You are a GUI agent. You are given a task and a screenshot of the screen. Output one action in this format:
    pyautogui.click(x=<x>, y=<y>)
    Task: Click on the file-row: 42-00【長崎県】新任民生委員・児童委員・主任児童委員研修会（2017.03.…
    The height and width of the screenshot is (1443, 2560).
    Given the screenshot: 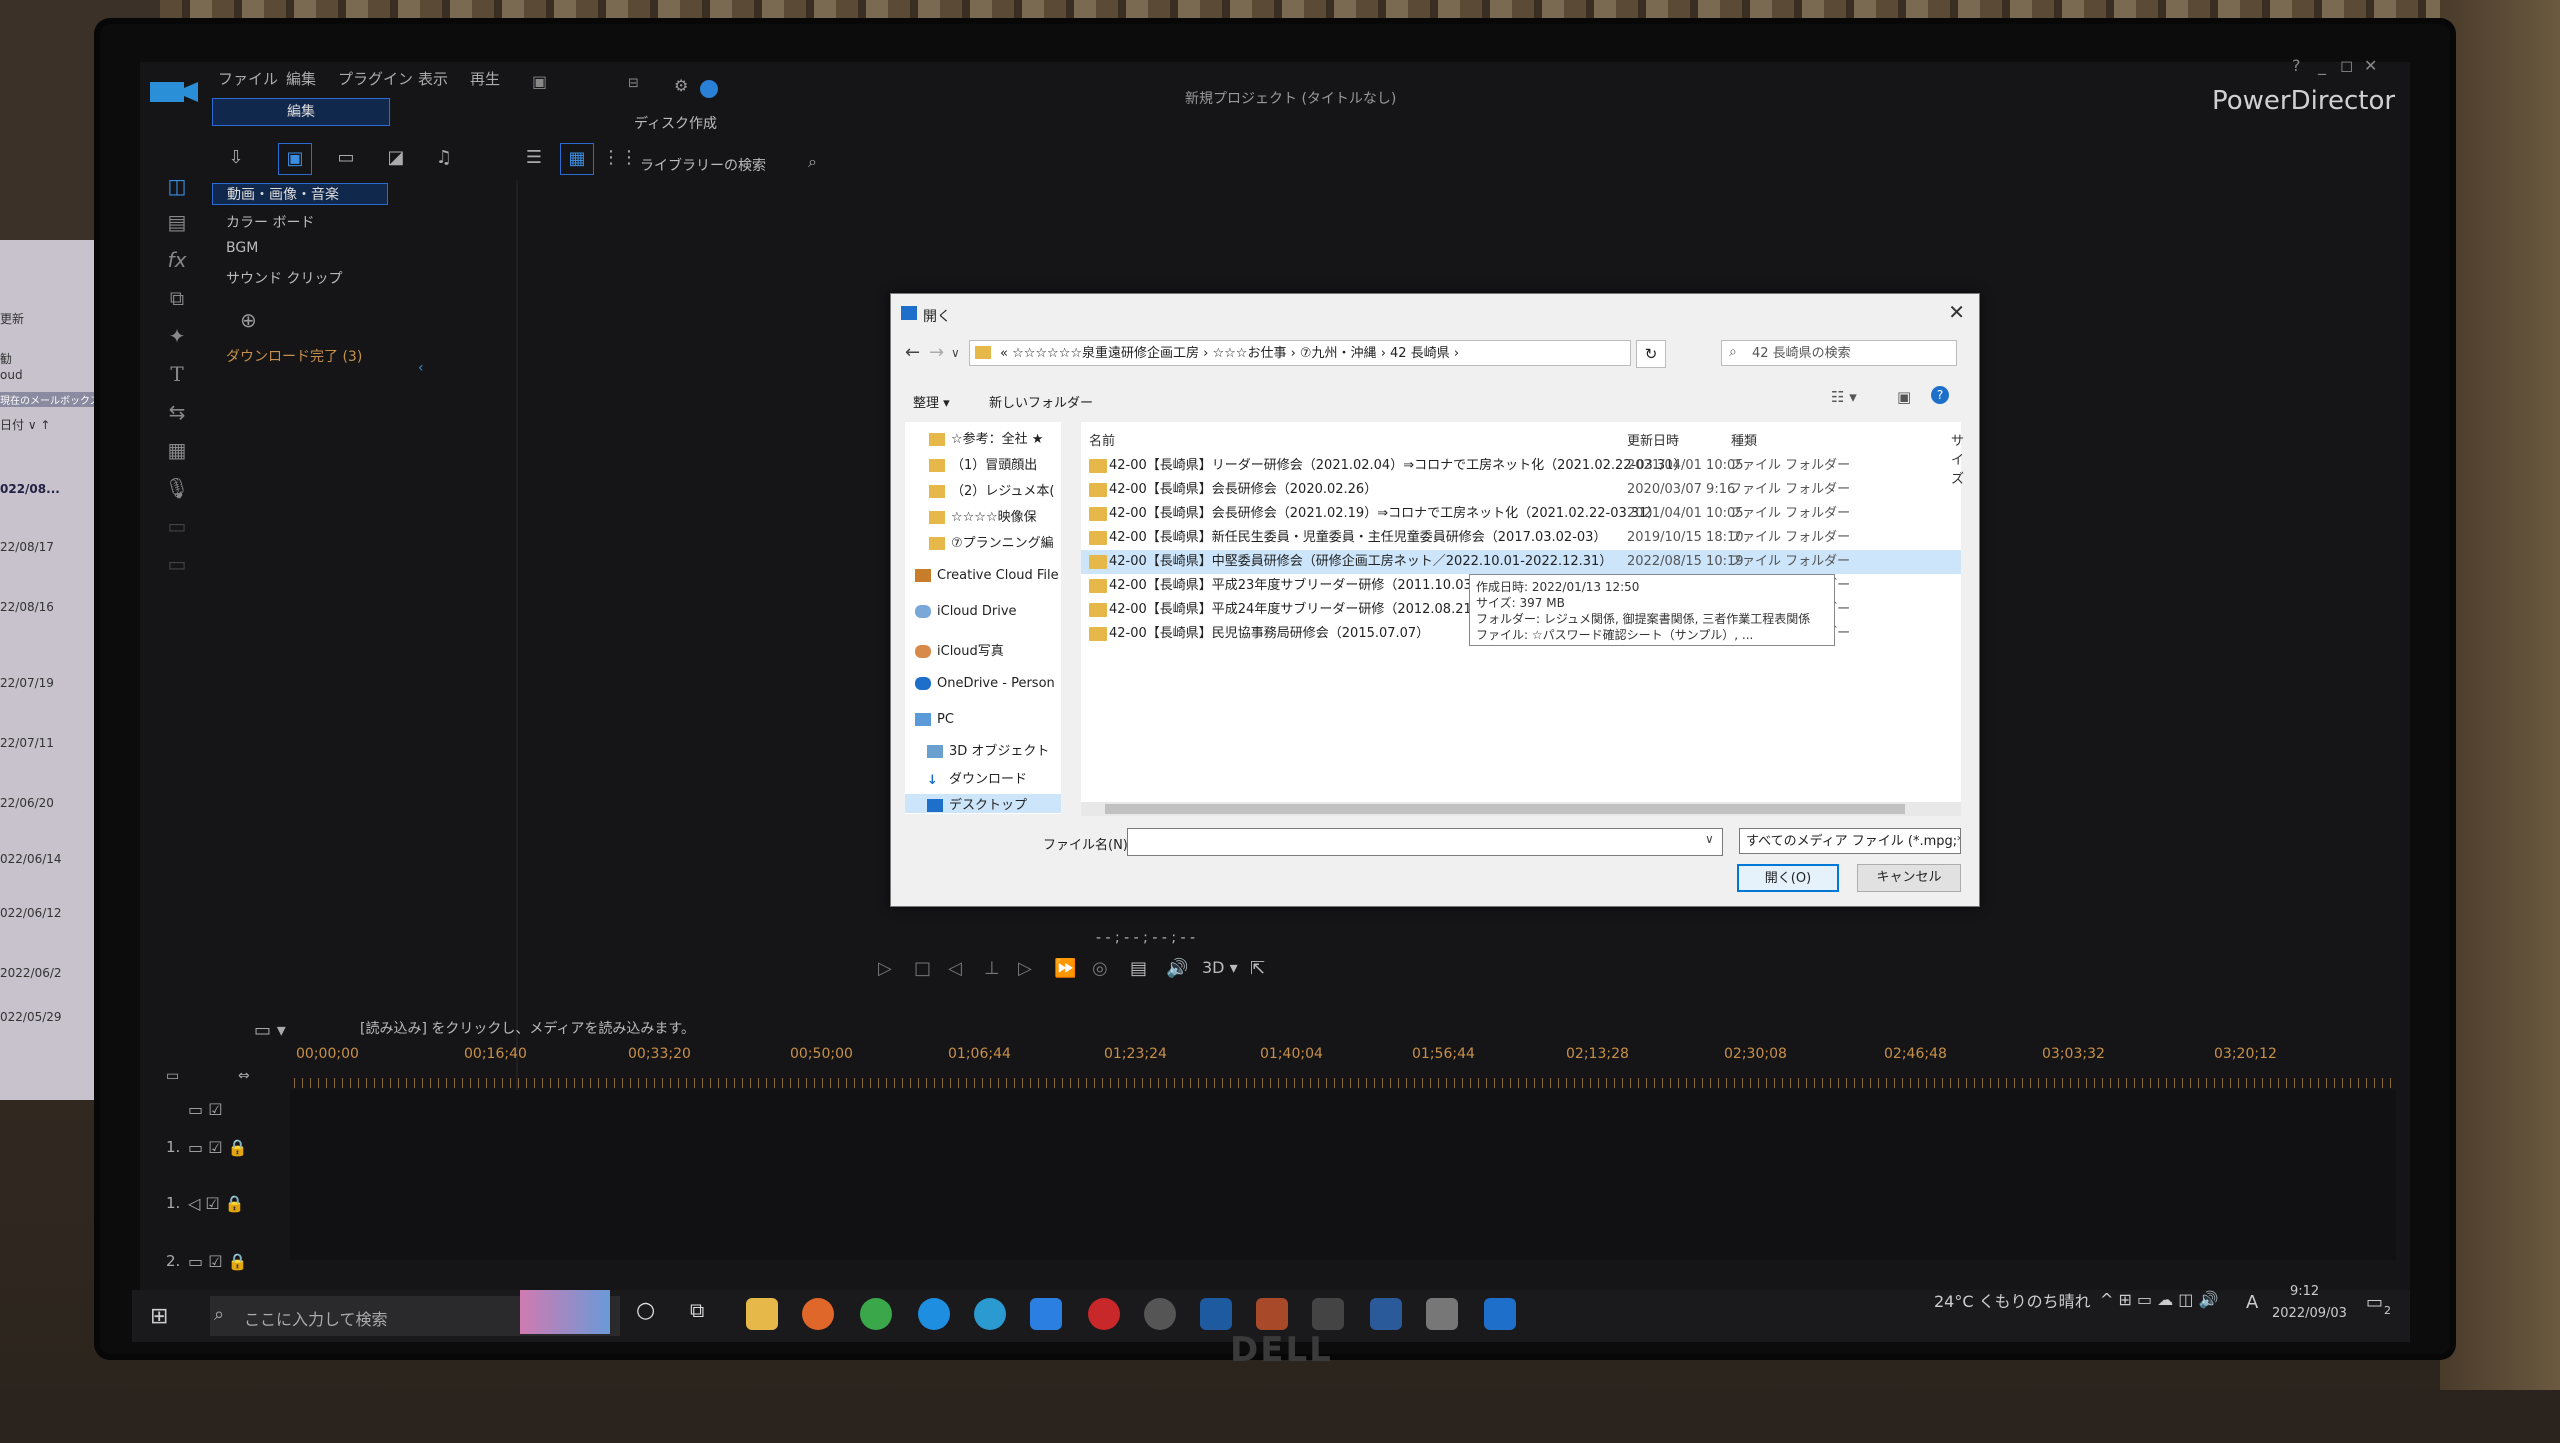 What is the action you would take?
    pyautogui.click(x=1521, y=538)
    